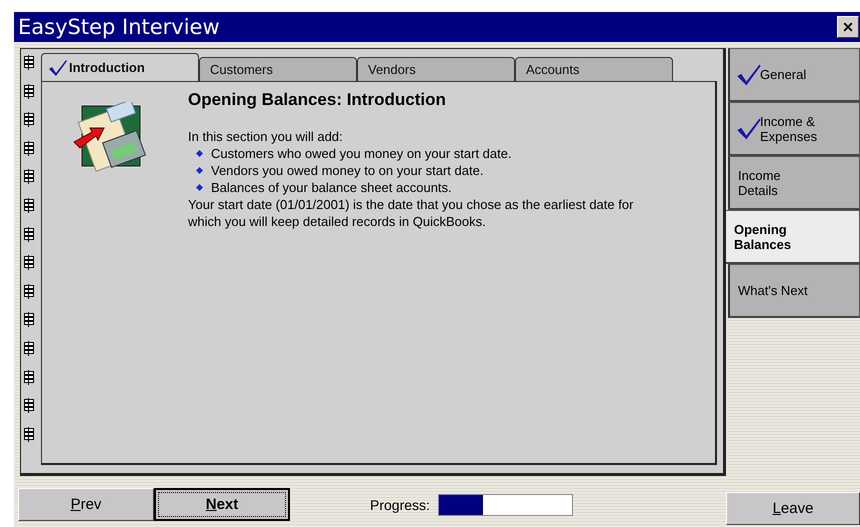 The image size is (860, 527). What do you see at coordinates (119, 27) in the screenshot?
I see `window-title: EasyStep Interview` at bounding box center [119, 27].